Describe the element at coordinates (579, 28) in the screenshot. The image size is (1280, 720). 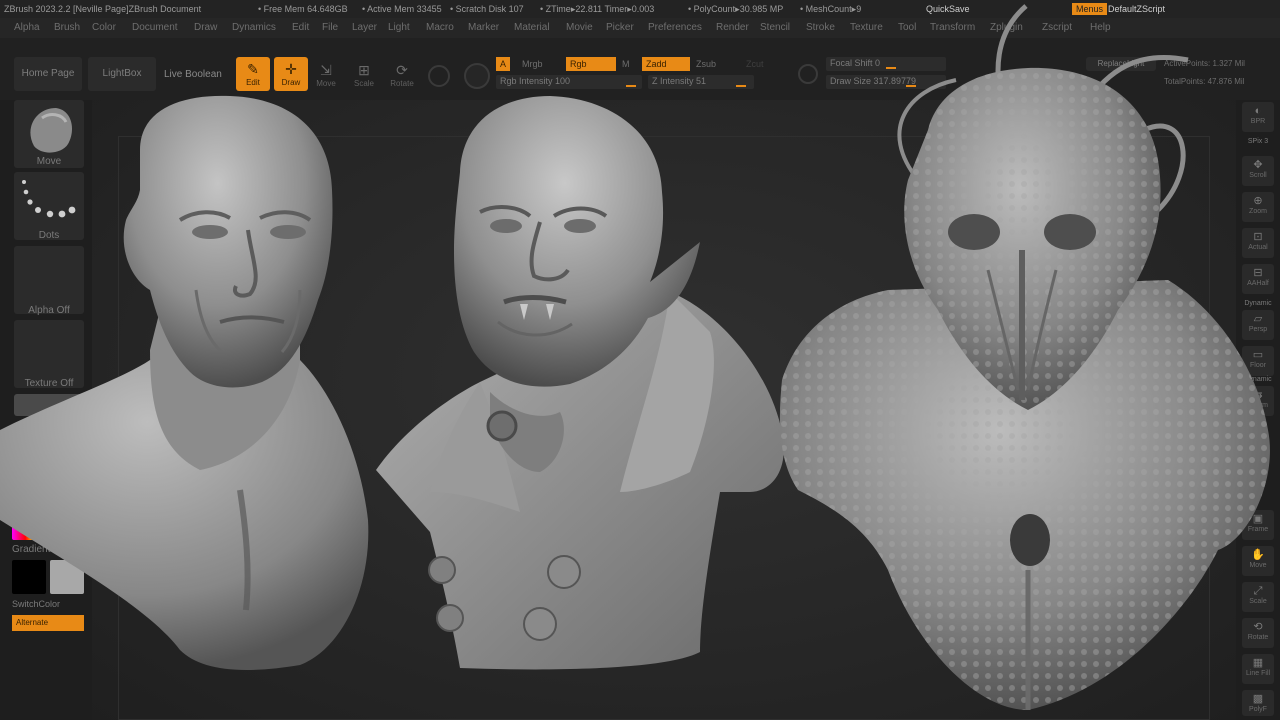
I see `menu-movie: Movie` at that location.